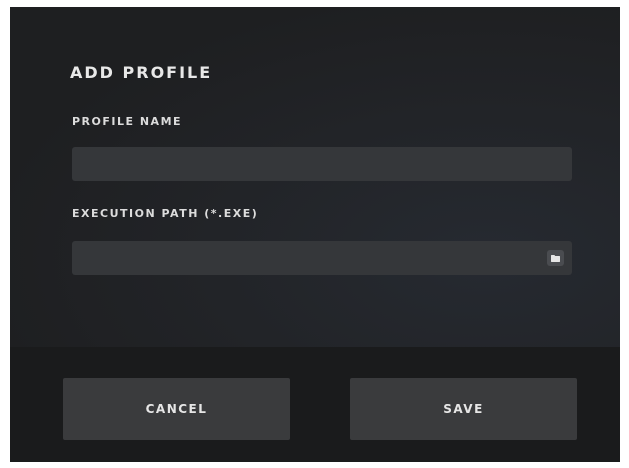  I want to click on execution-path-input, so click(322, 258).